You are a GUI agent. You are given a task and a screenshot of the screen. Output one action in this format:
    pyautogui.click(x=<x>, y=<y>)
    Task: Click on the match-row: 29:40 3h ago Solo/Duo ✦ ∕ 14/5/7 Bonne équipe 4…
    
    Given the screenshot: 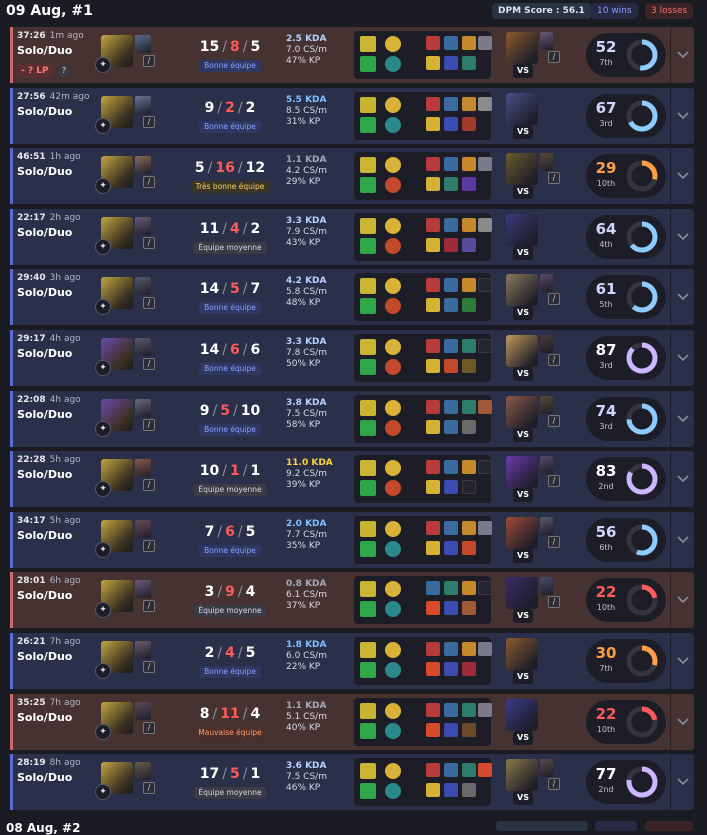 What is the action you would take?
    pyautogui.click(x=352, y=297)
    